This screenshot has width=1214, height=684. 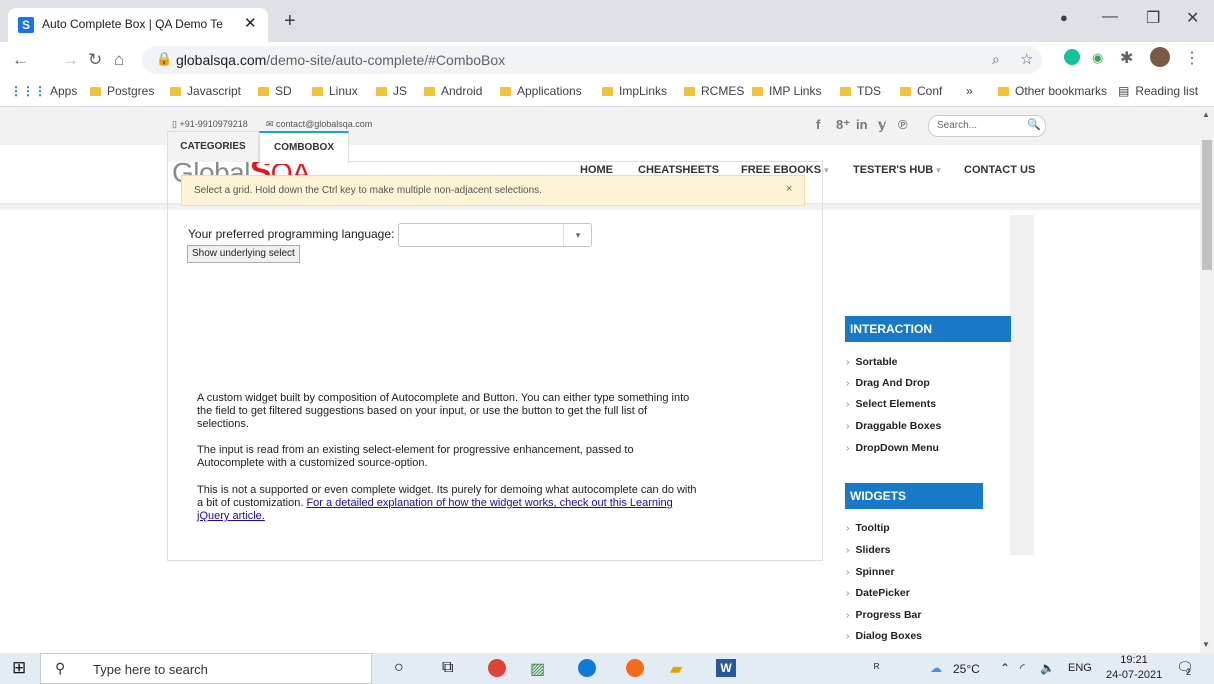 What do you see at coordinates (1026, 59) in the screenshot?
I see `star-icon: ☆` at bounding box center [1026, 59].